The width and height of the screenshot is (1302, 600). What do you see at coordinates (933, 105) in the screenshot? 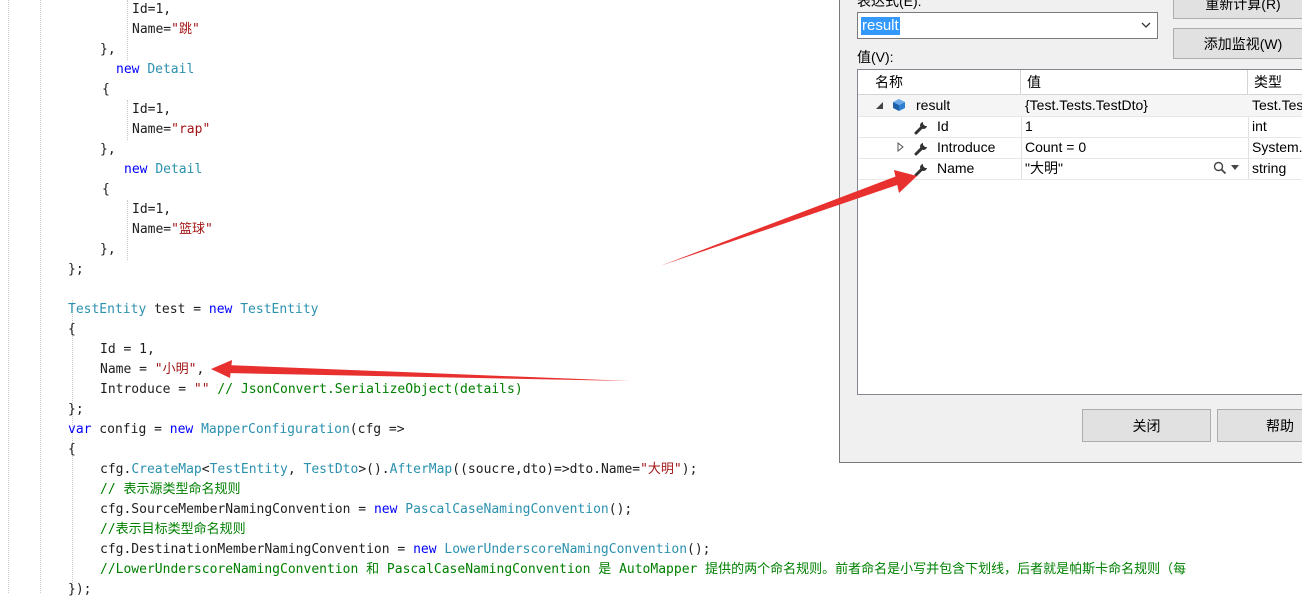
I see `row-name: result` at bounding box center [933, 105].